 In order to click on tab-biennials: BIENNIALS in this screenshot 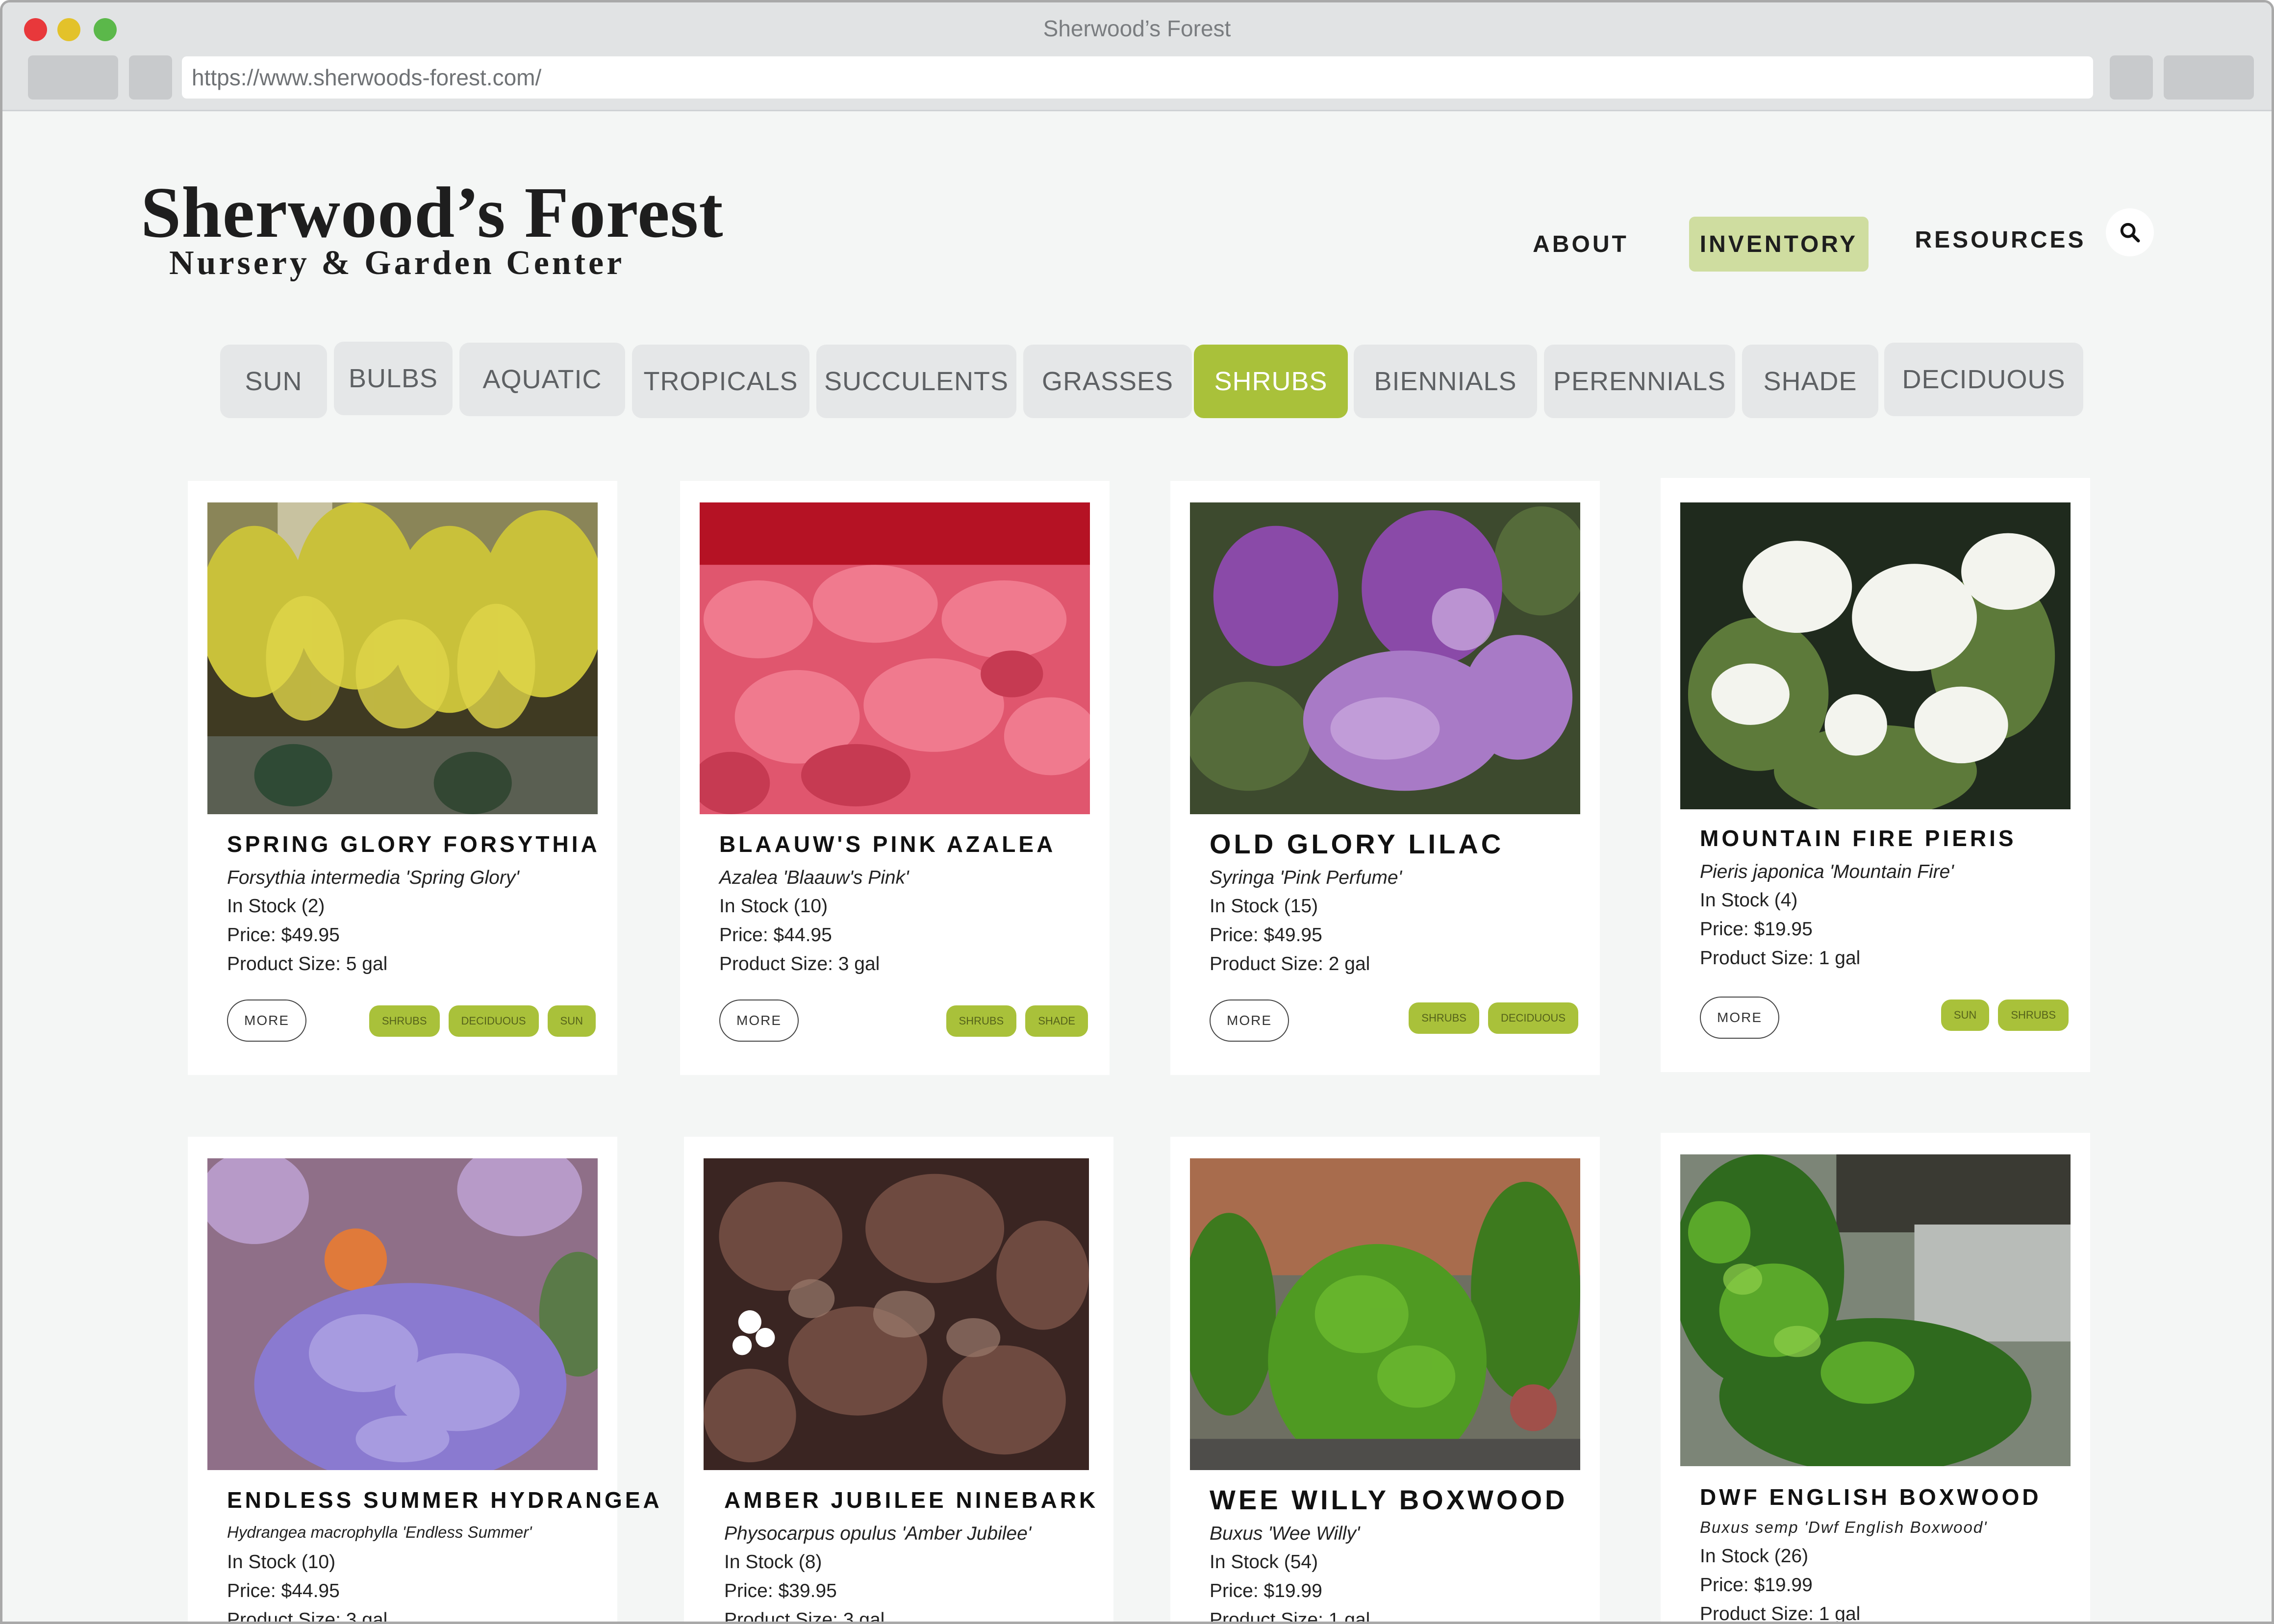, I will do `click(1445, 381)`.